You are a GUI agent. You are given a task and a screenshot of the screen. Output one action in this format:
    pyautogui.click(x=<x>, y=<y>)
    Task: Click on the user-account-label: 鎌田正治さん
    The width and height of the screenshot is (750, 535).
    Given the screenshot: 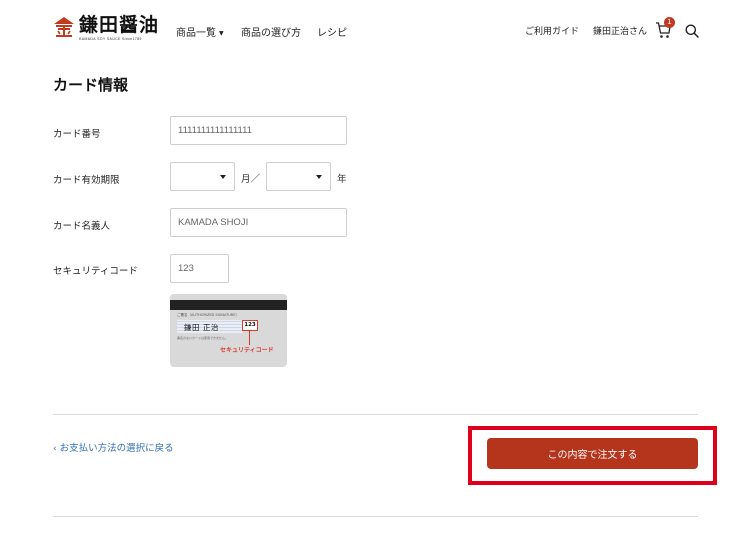 What is the action you would take?
    pyautogui.click(x=620, y=32)
    